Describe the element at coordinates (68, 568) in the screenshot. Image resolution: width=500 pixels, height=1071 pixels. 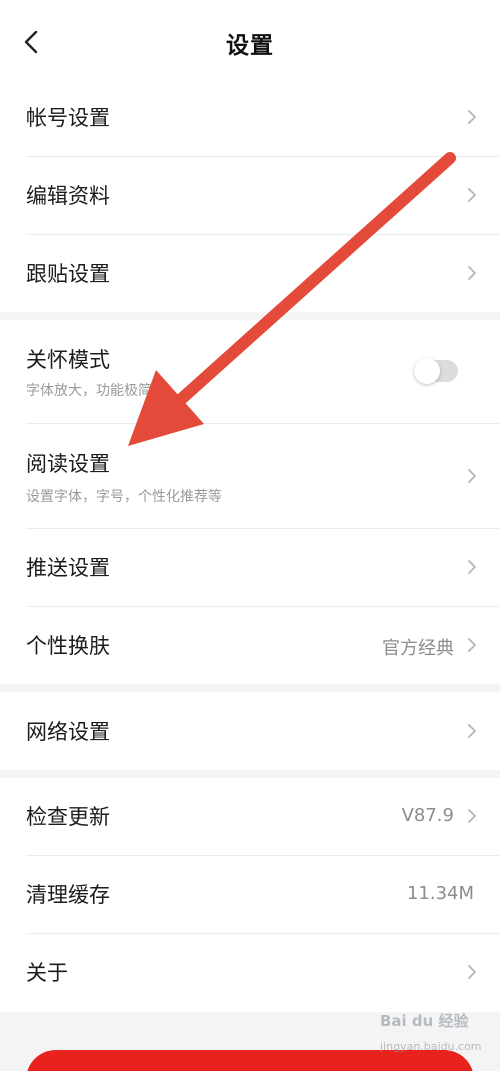
I see `row-label: 推送设置` at that location.